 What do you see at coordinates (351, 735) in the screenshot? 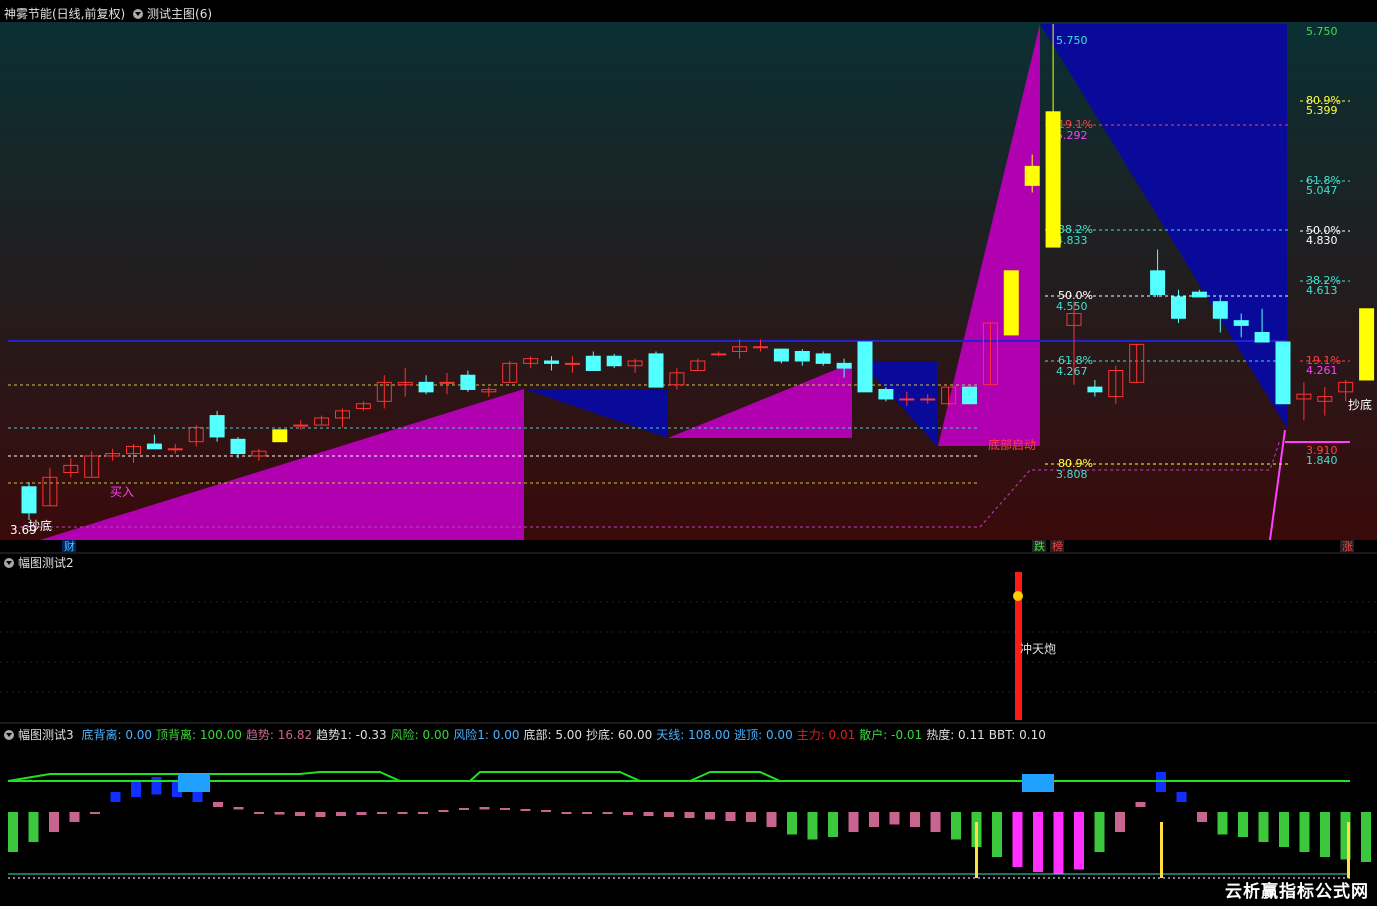
I see `stat-3: 趋势1: -0.33` at bounding box center [351, 735].